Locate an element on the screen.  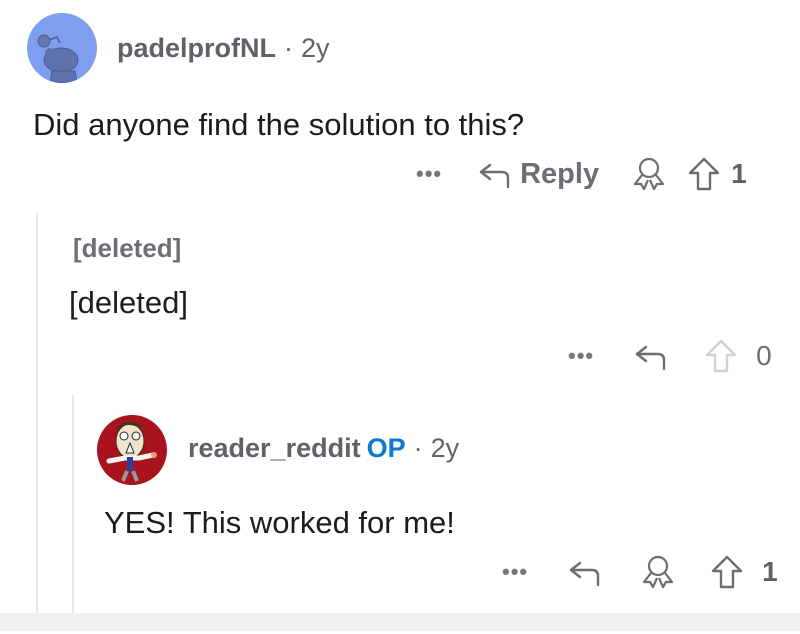
comment-body: [deleted] is located at coordinates (128, 302).